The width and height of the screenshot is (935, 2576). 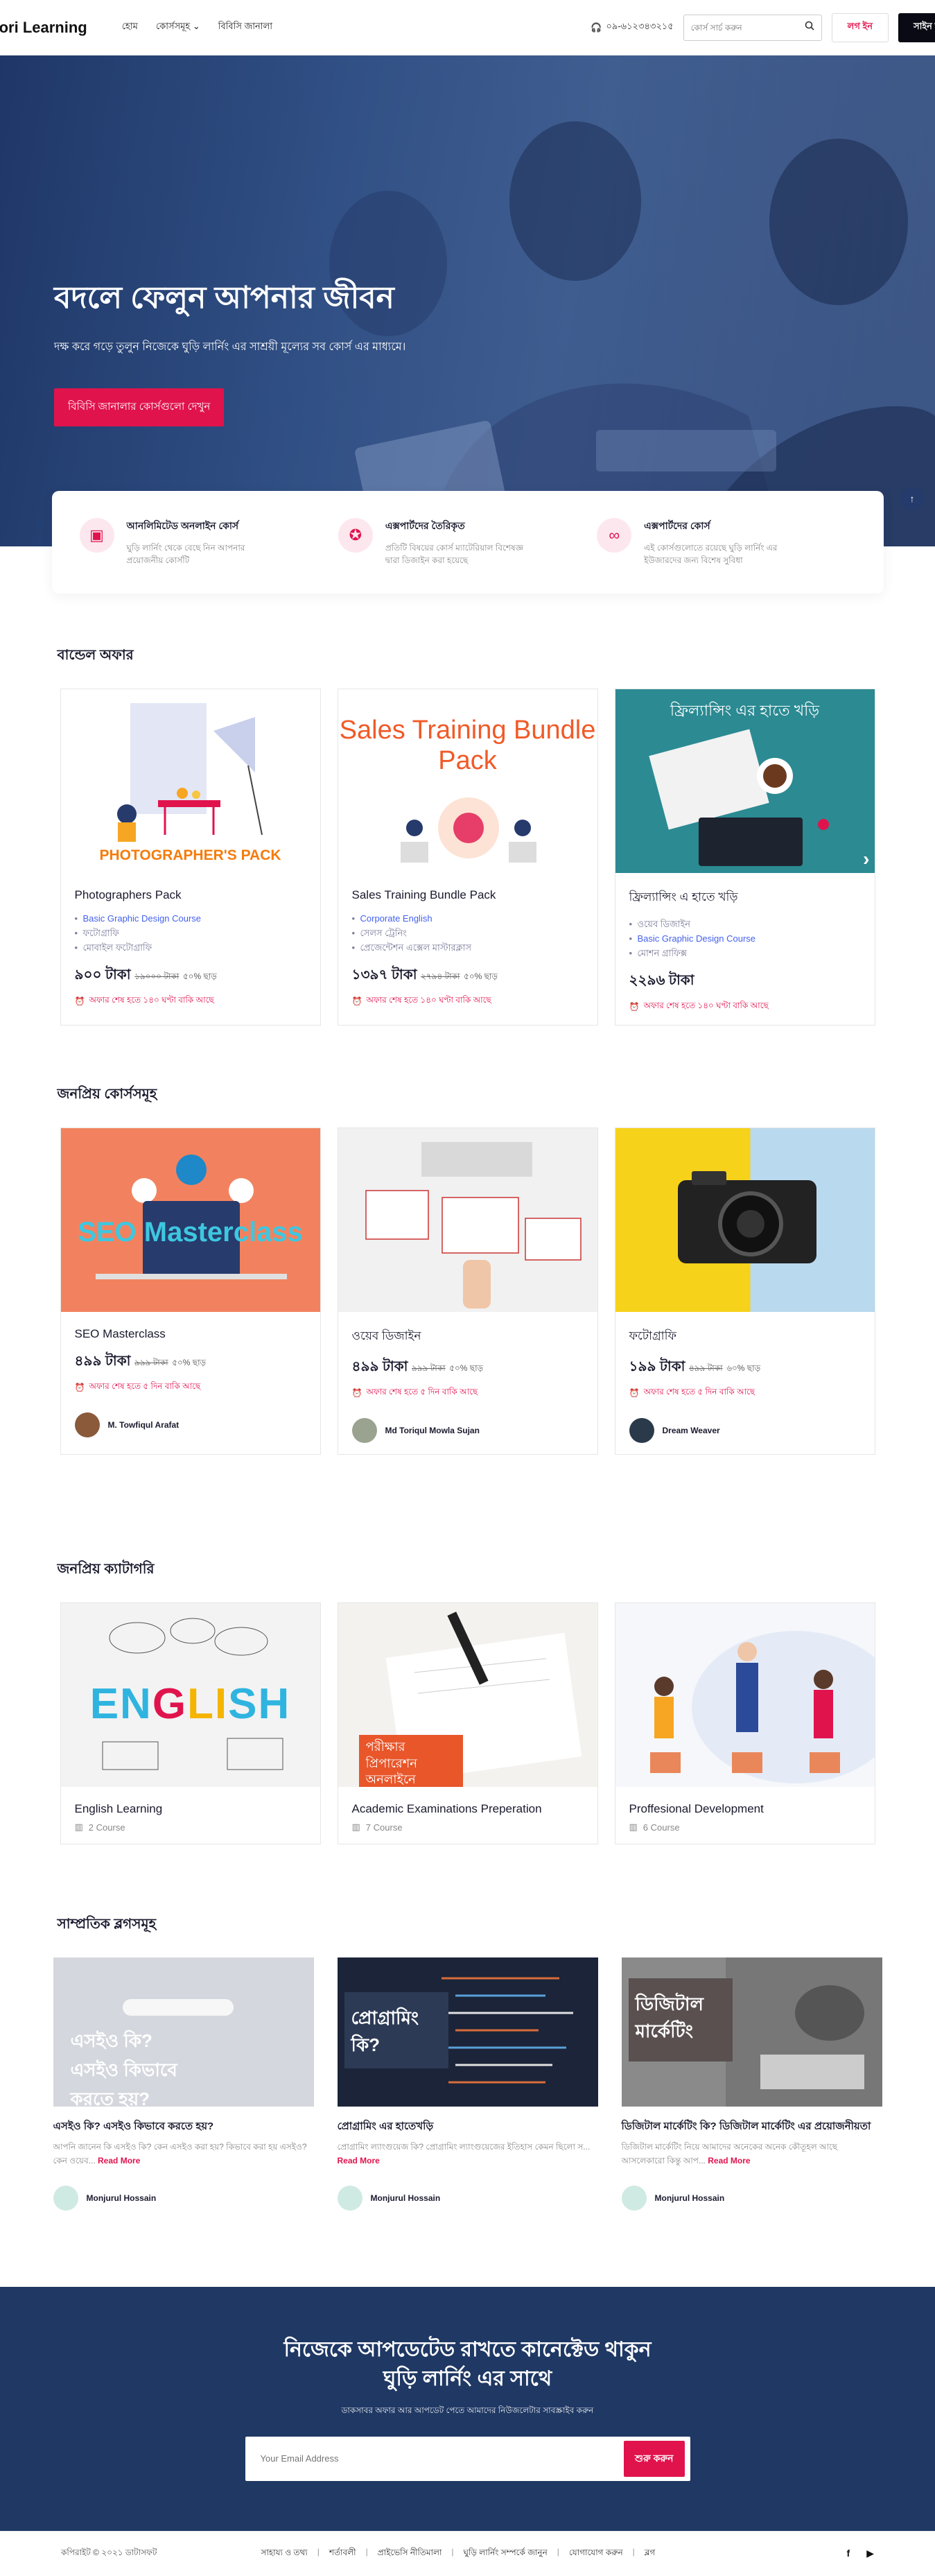 What do you see at coordinates (107, 1095) in the screenshot?
I see `section-title: জনপ্রিয় কোর্সসমূহ` at bounding box center [107, 1095].